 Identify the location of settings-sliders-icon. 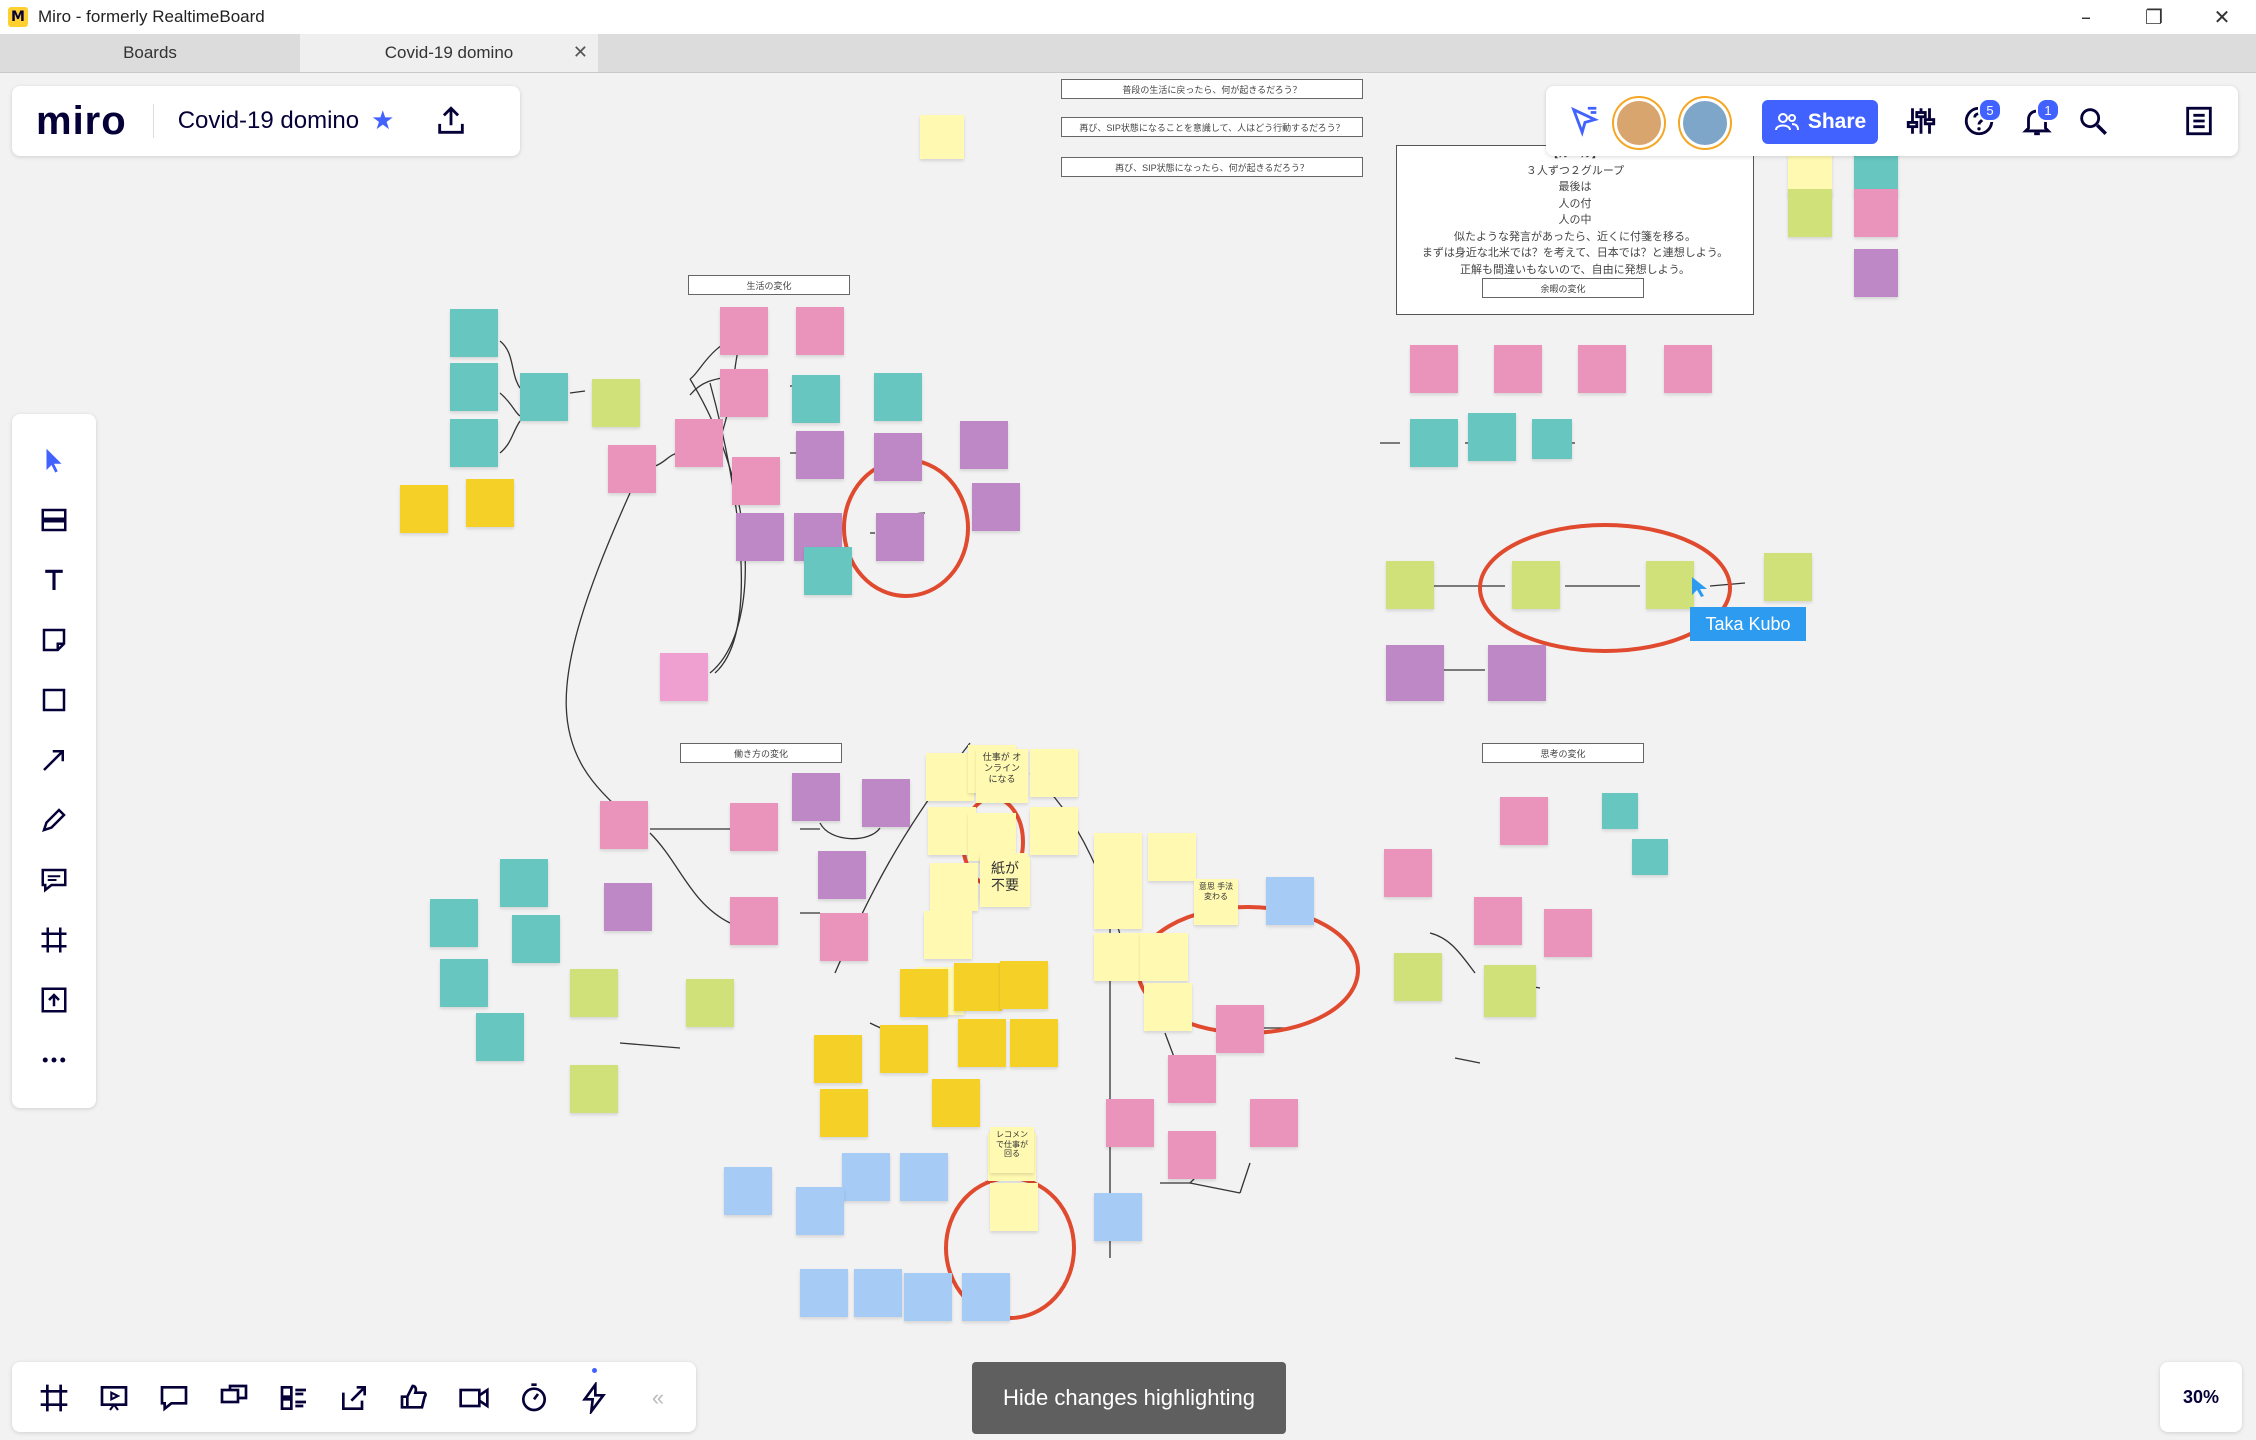
(1921, 121).